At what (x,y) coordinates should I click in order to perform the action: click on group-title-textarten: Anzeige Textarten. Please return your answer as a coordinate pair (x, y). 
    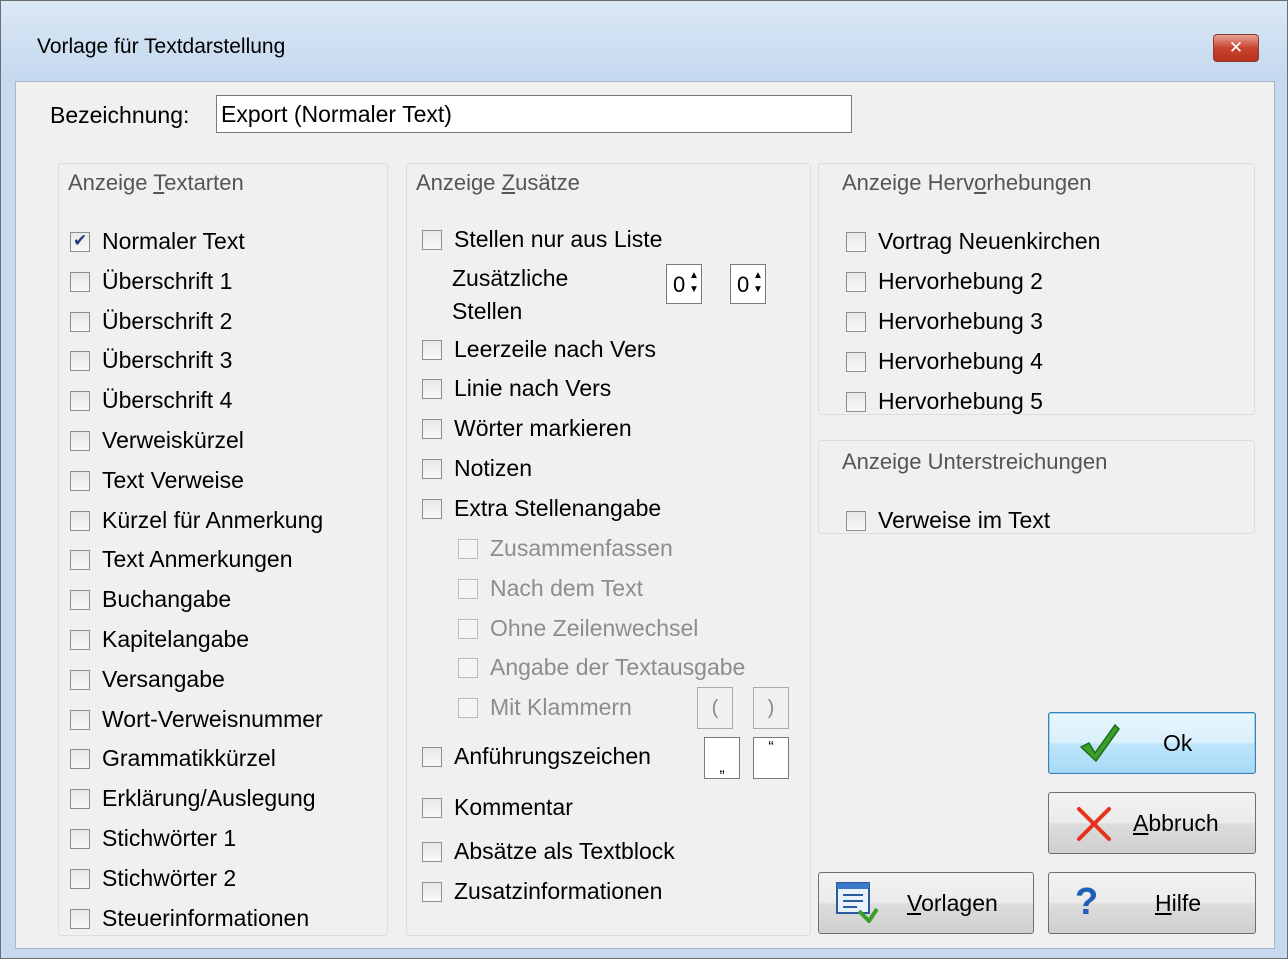
    Looking at the image, I should click on (156, 183).